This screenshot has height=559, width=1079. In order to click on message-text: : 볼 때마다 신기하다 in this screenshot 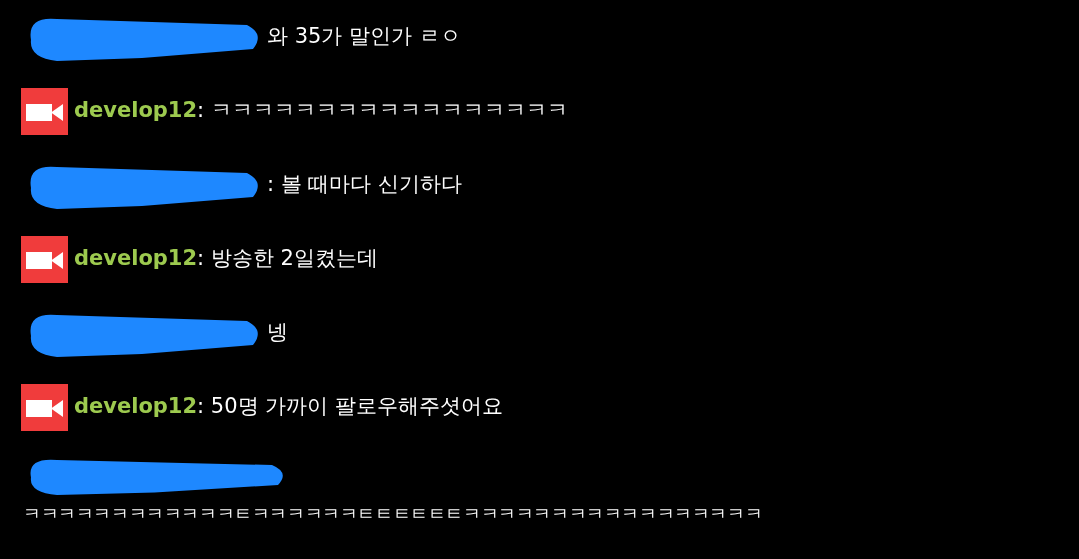, I will do `click(365, 185)`.